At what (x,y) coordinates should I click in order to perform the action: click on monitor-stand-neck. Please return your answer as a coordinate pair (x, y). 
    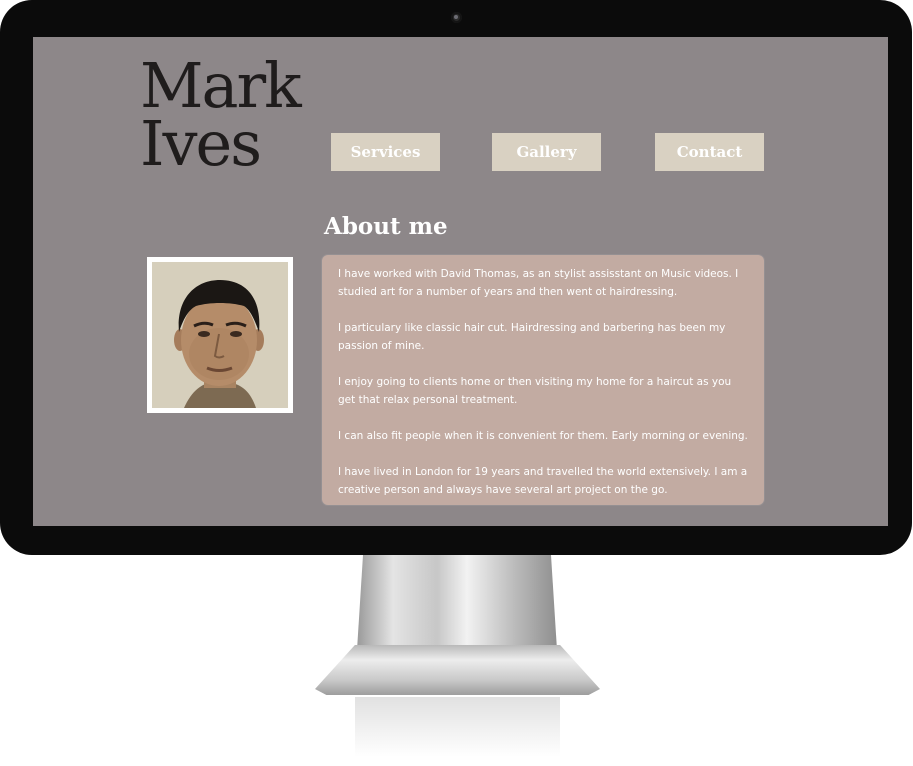
    Looking at the image, I should click on (457, 602).